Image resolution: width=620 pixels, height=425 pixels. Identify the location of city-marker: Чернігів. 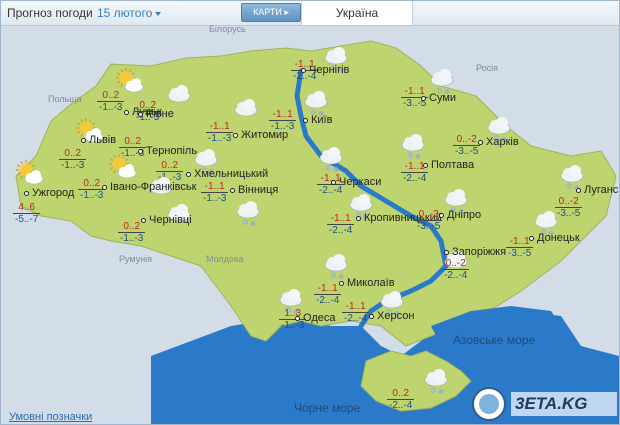
(325, 70).